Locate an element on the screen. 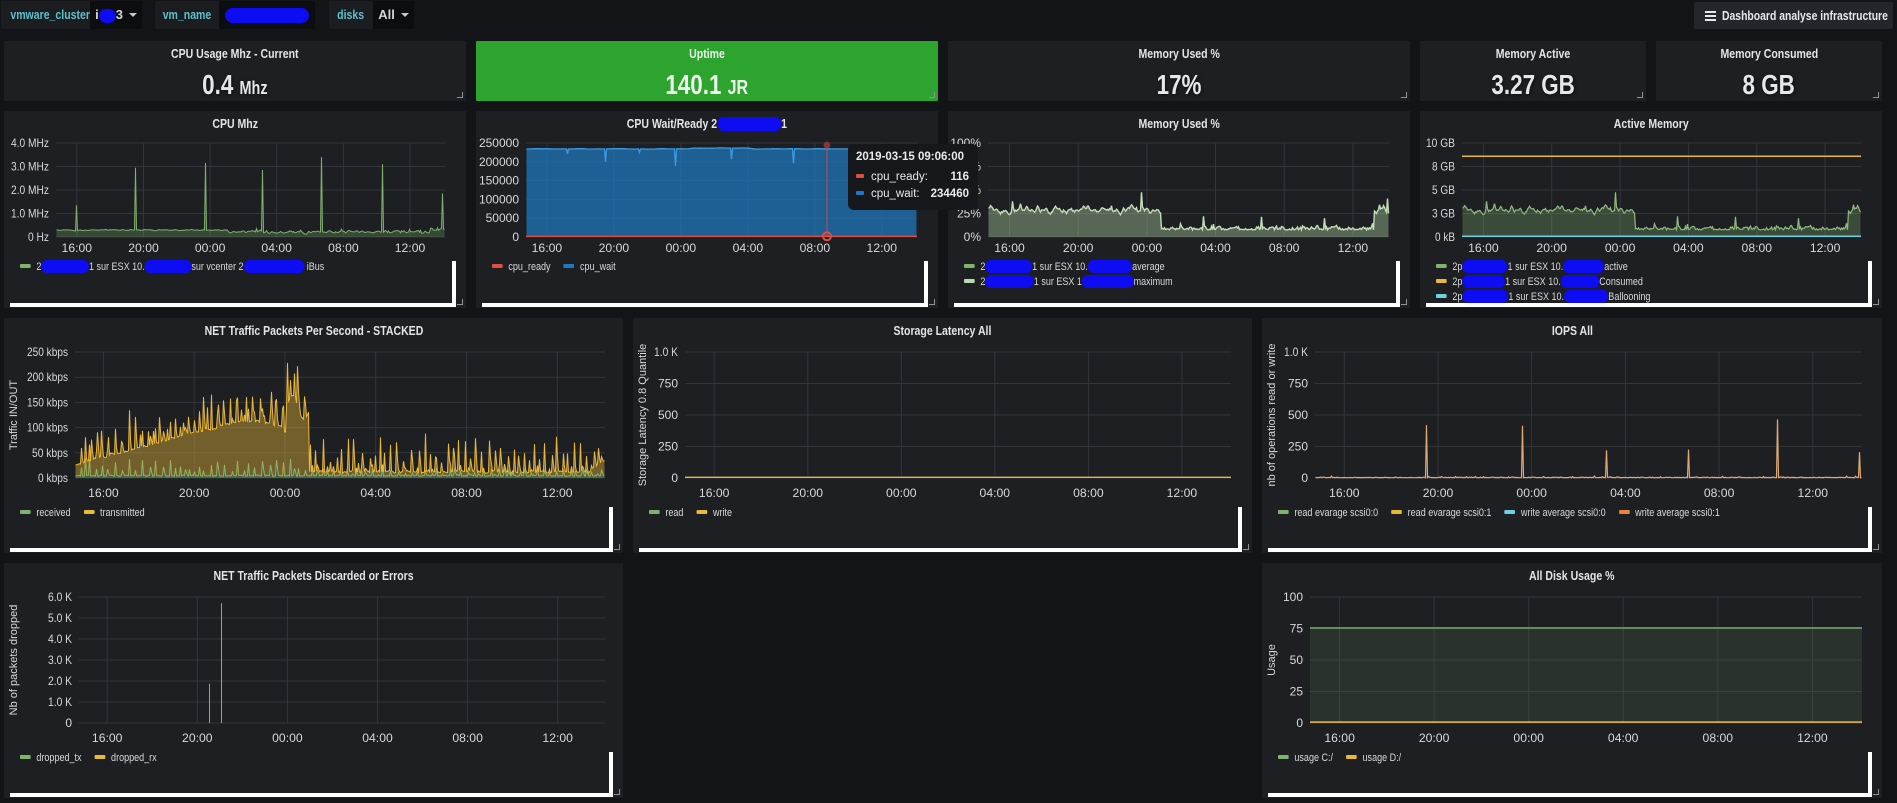 The height and width of the screenshot is (803, 1897). svg-text: 150 kbps is located at coordinates (47, 402).